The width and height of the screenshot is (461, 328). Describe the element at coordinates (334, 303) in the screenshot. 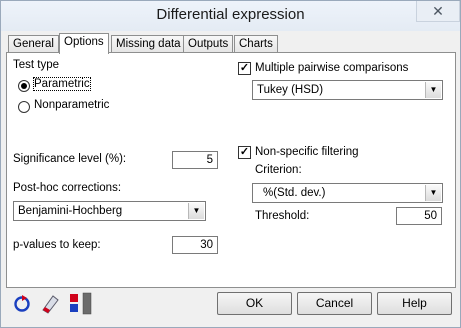

I see `cancel-button: Cancel` at that location.